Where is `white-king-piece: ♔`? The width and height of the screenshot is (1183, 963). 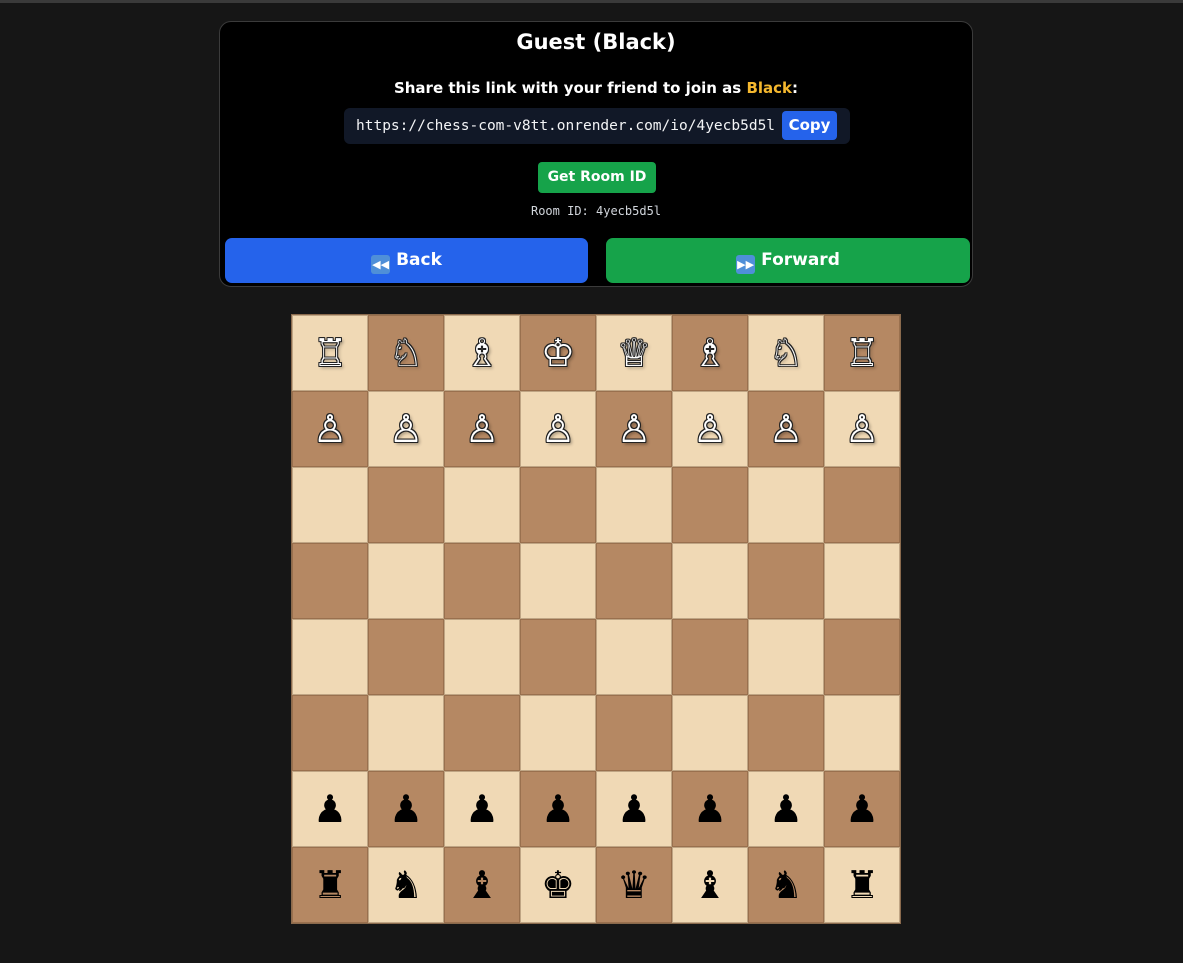 white-king-piece: ♔ is located at coordinates (558, 353).